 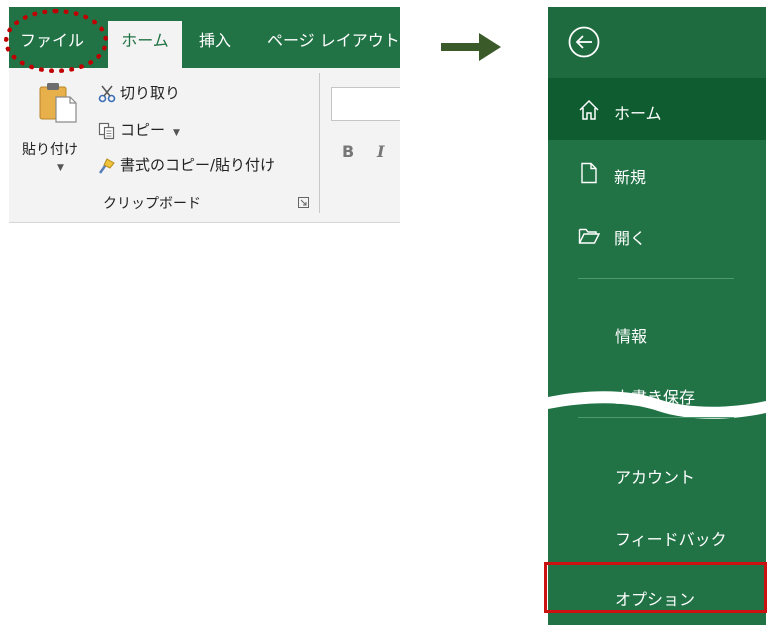 I want to click on backstage-item-feedback: フィードバック, so click(x=657, y=537).